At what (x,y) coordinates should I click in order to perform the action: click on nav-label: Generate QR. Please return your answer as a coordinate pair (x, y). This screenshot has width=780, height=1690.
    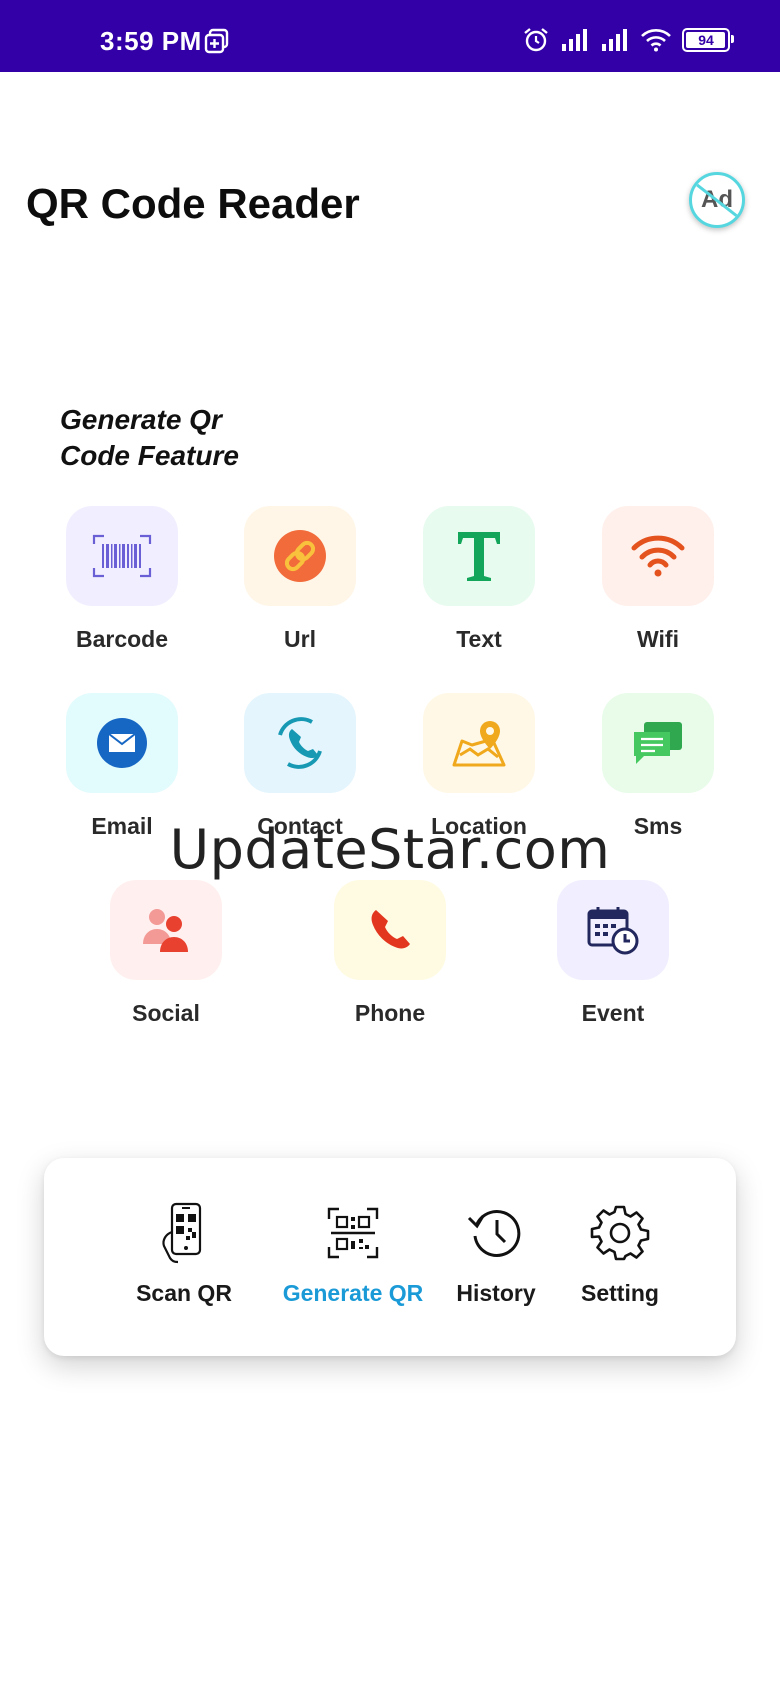
    Looking at the image, I should click on (353, 1293).